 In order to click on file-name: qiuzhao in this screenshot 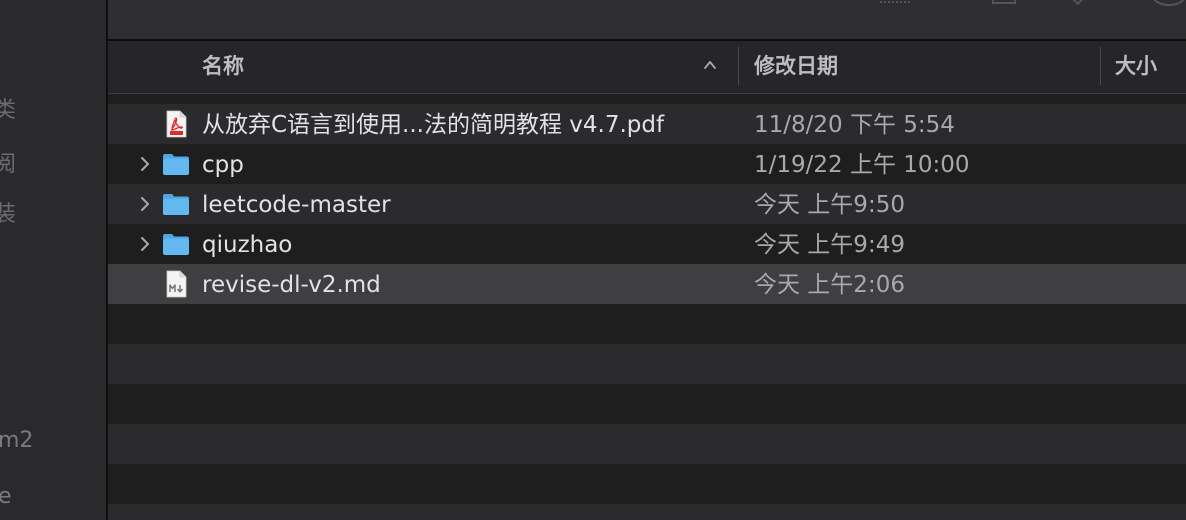, I will do `click(247, 245)`.